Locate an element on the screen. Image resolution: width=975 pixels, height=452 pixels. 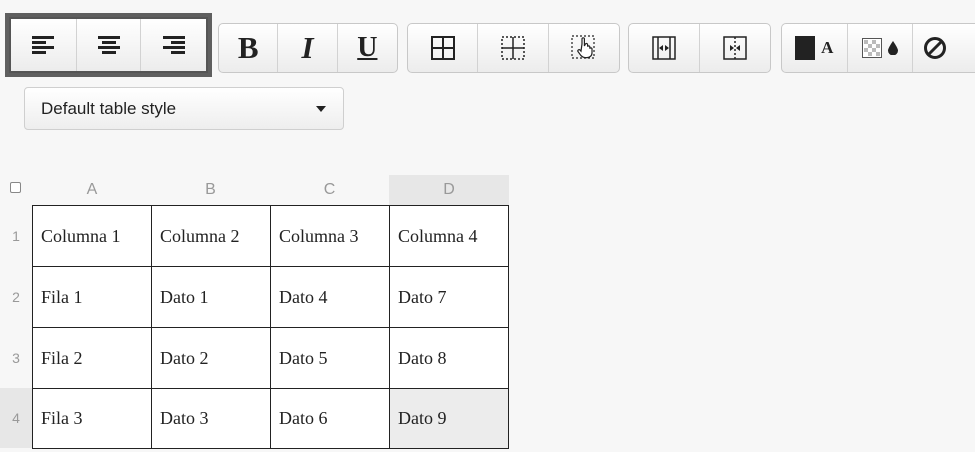
align-right-button is located at coordinates (173, 45).